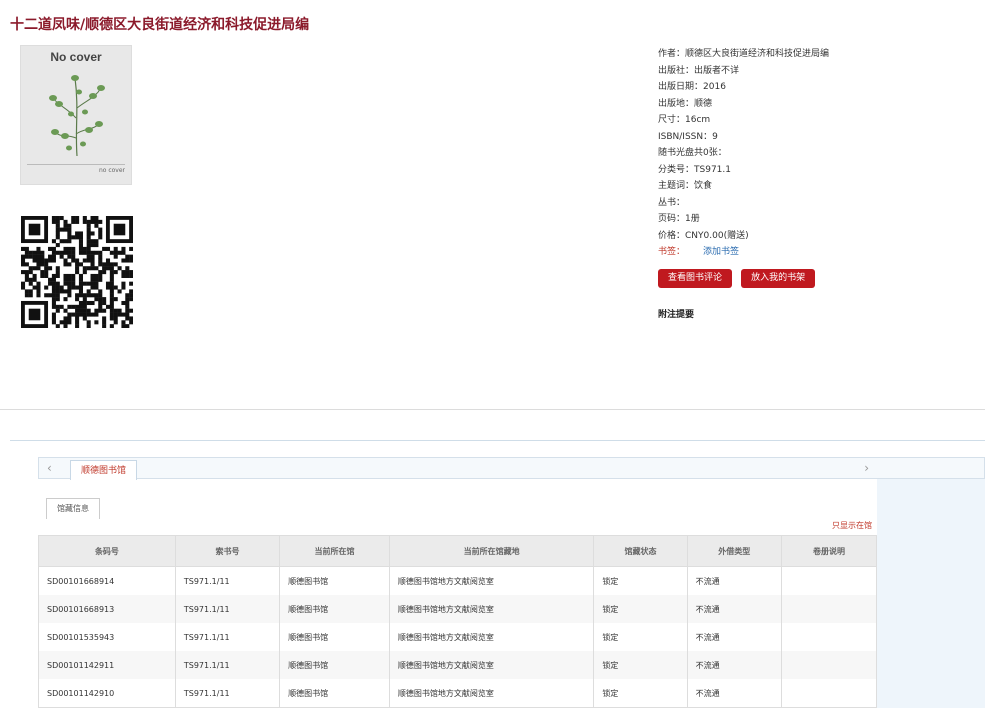 This screenshot has width=985, height=708. I want to click on library-tabbar: ‹ 顺德图书馆 ›, so click(511, 468).